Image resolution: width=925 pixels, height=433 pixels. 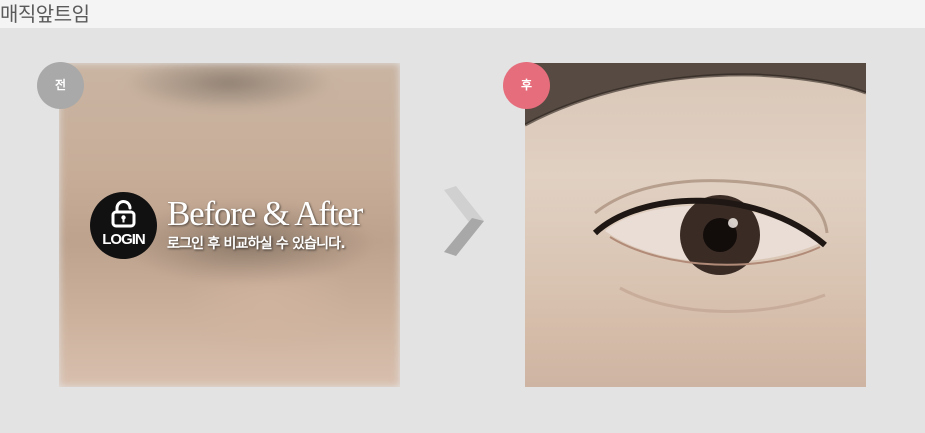 What do you see at coordinates (526, 85) in the screenshot?
I see `after-badge: 후` at bounding box center [526, 85].